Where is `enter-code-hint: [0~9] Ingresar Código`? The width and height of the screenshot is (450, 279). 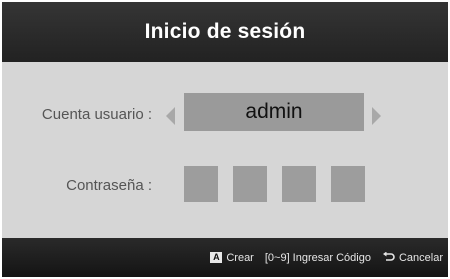 enter-code-hint: [0~9] Ingresar Código is located at coordinates (318, 258).